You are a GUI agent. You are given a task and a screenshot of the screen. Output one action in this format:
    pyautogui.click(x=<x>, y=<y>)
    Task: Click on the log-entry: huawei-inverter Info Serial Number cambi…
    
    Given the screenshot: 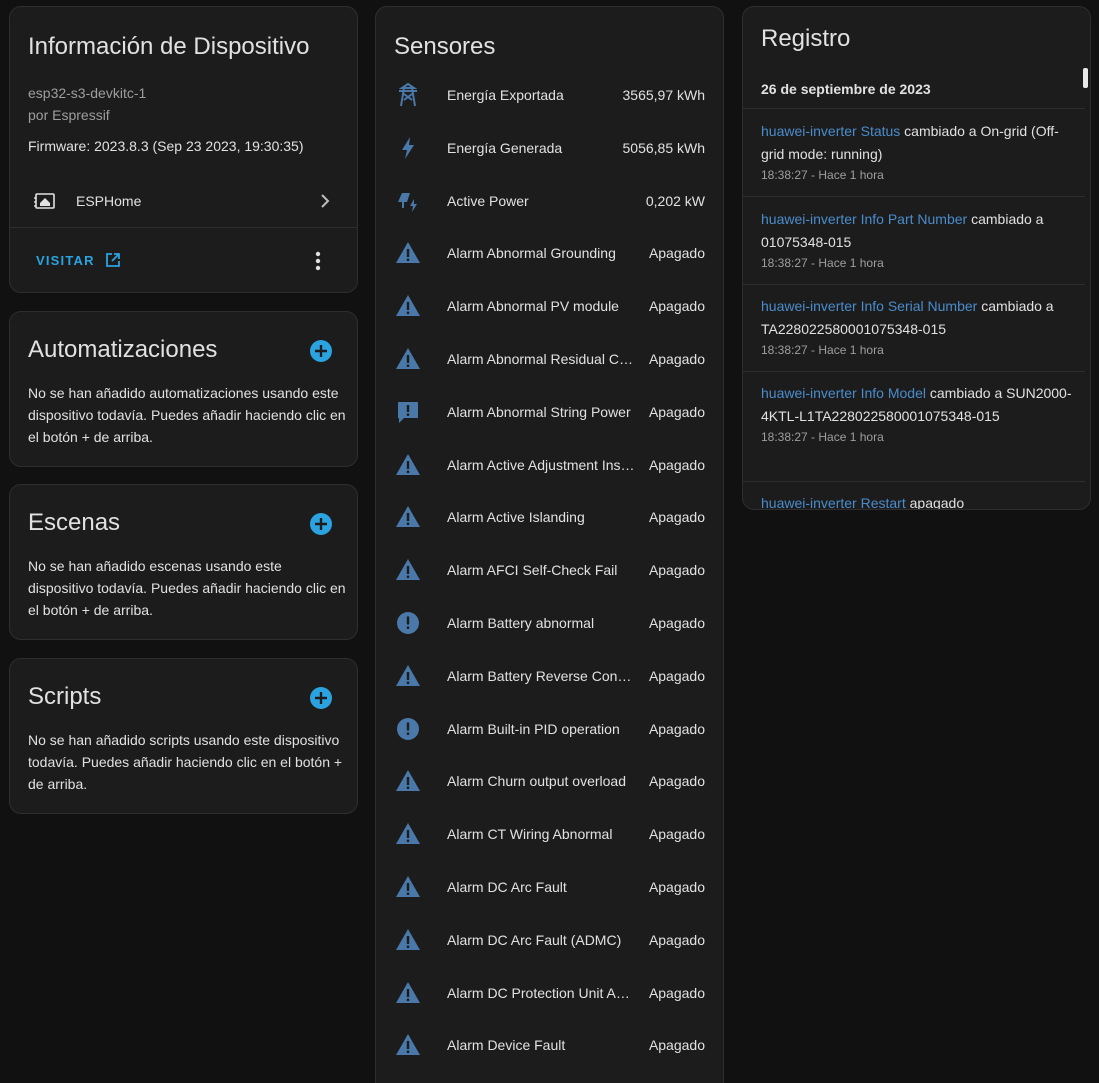 What is the action you would take?
    pyautogui.click(x=921, y=327)
    